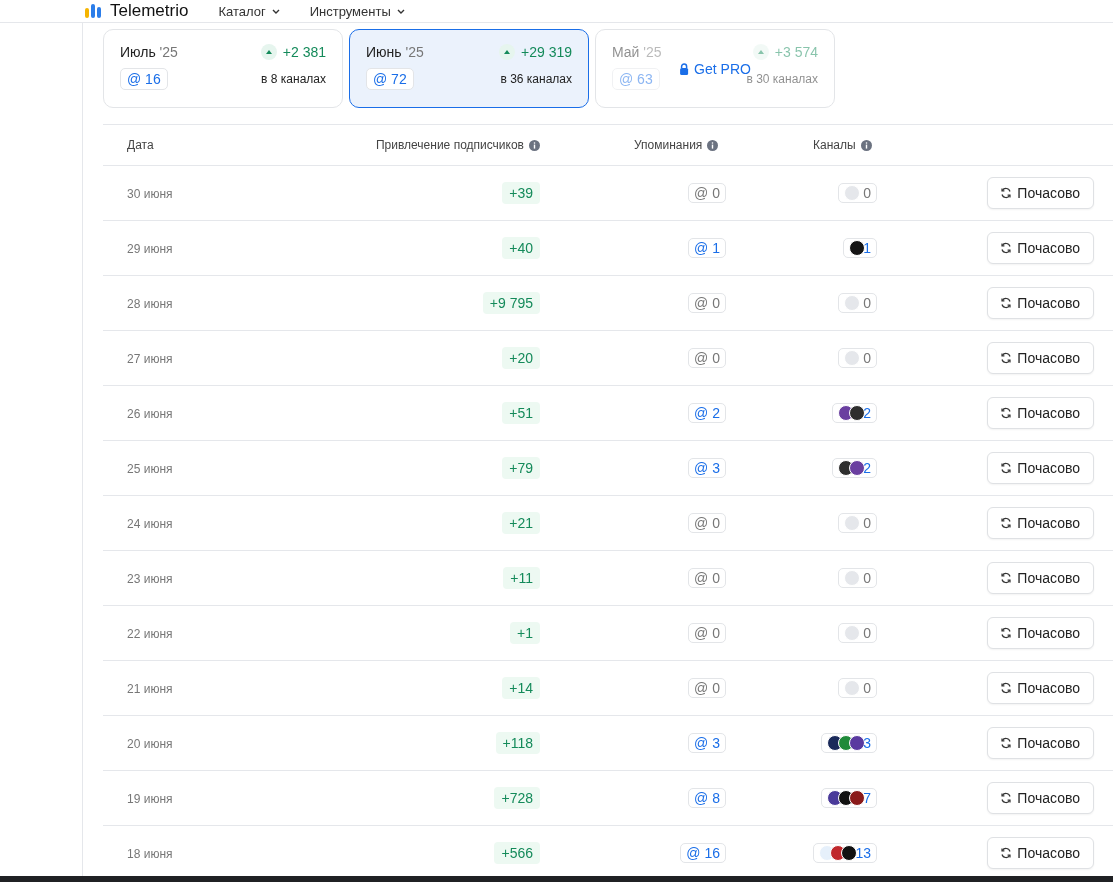 Image resolution: width=1113 pixels, height=882 pixels. Describe the element at coordinates (150, 634) in the screenshot. I see `date-cell: 22 июня` at that location.